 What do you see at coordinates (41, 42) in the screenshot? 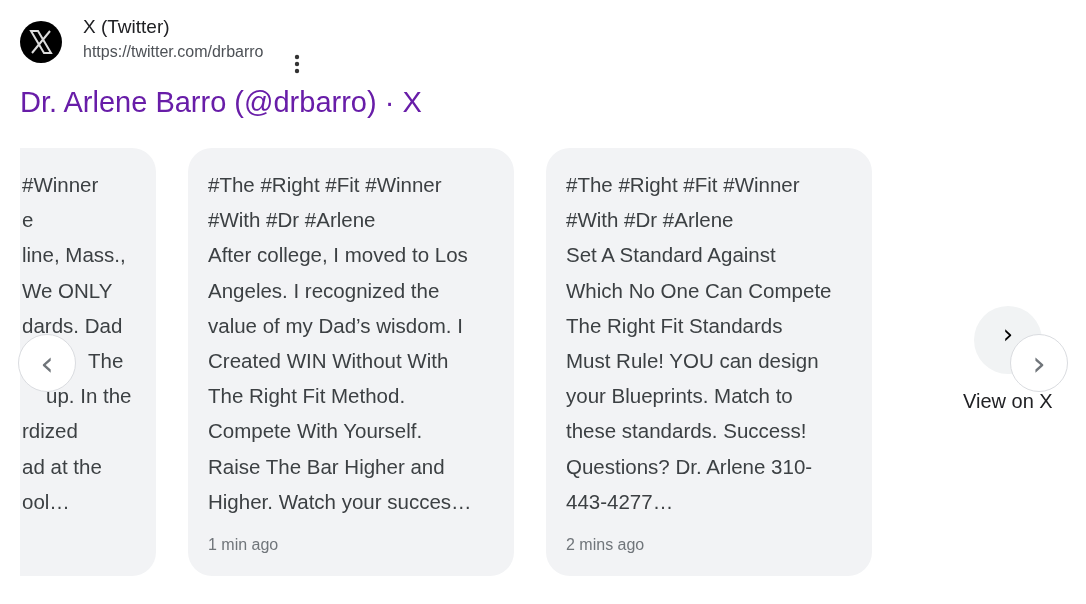
I see `x-logo-icon` at bounding box center [41, 42].